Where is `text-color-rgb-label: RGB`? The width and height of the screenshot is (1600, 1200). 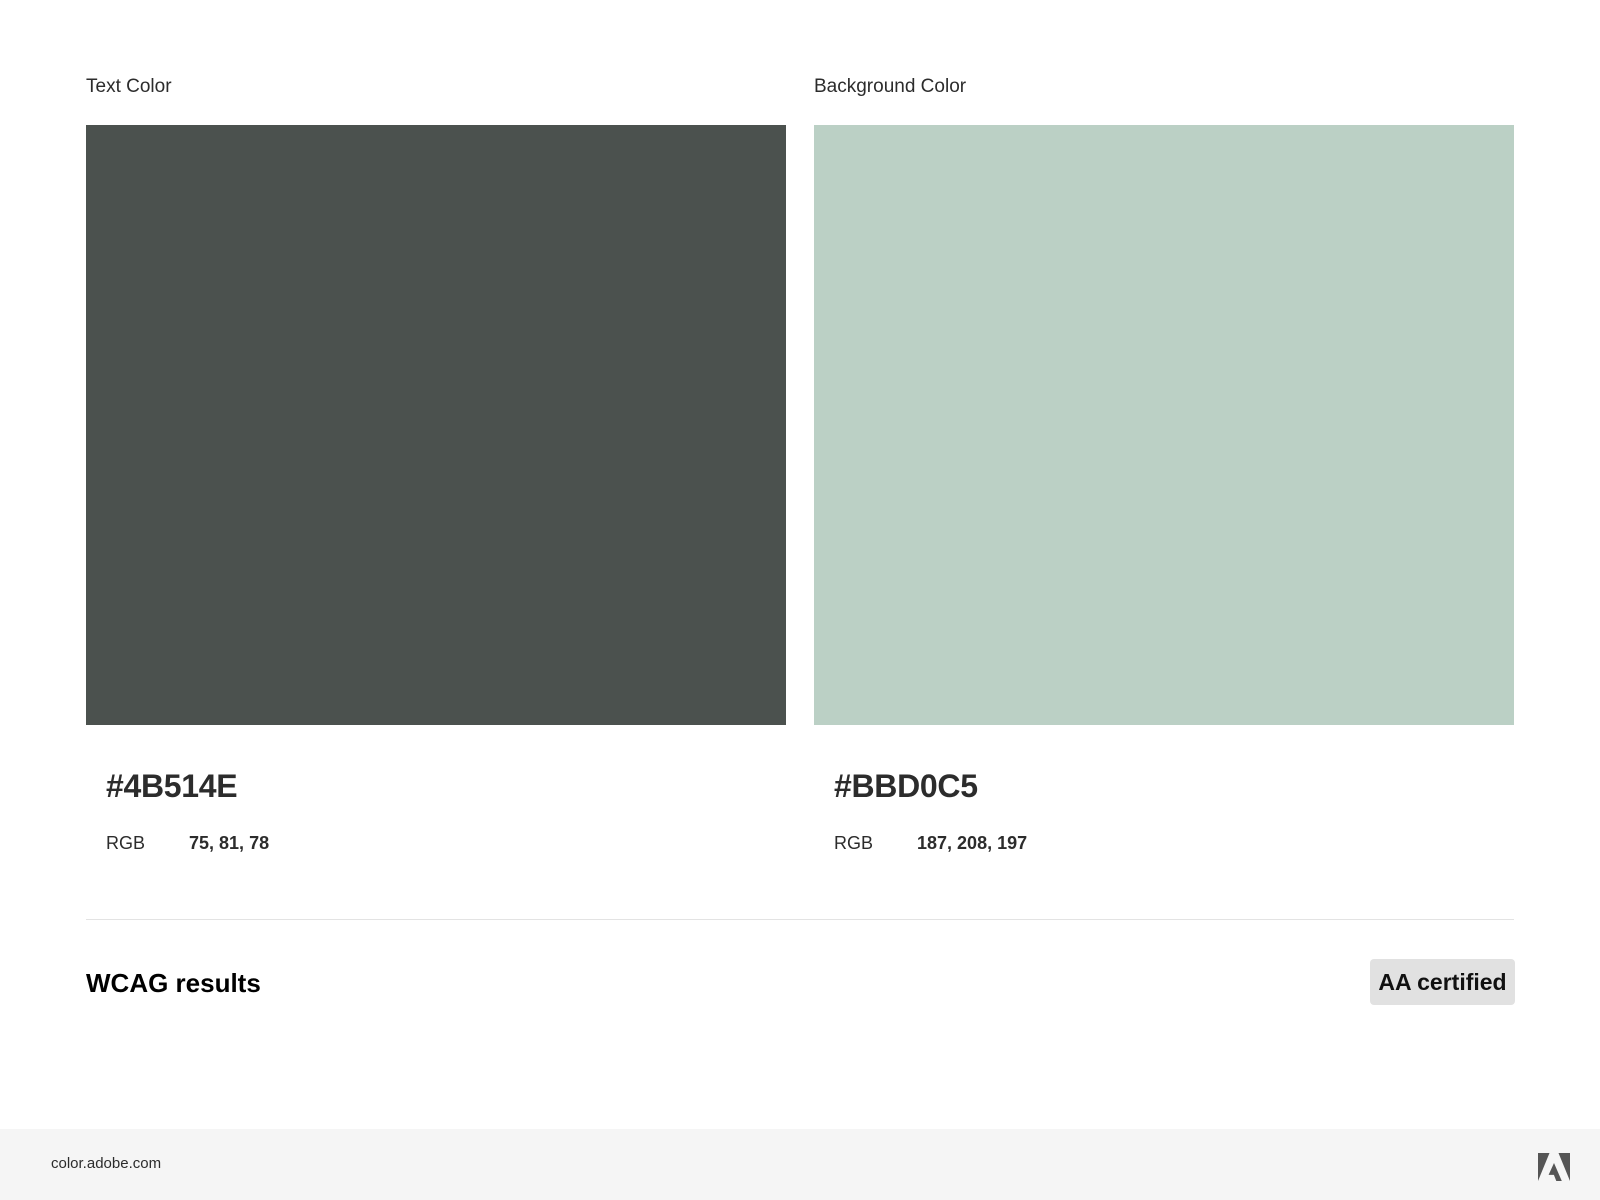
text-color-rgb-label: RGB is located at coordinates (126, 843).